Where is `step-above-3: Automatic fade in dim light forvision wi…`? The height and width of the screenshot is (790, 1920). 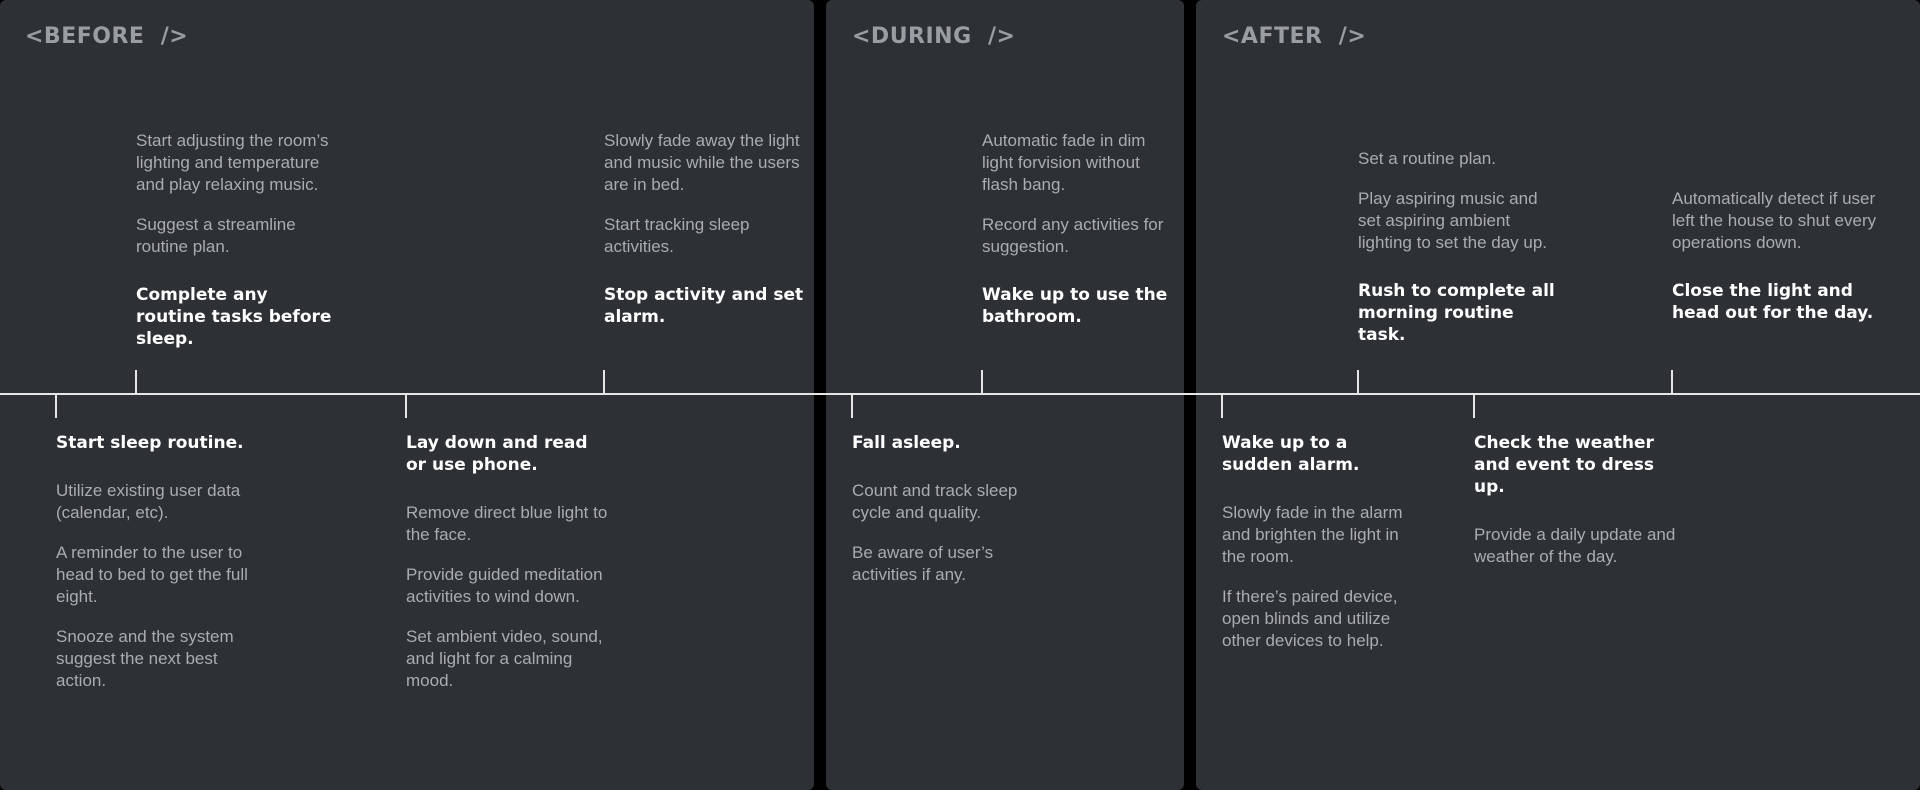
step-above-3: Automatic fade in dim light forvision wi… is located at coordinates (1079, 229).